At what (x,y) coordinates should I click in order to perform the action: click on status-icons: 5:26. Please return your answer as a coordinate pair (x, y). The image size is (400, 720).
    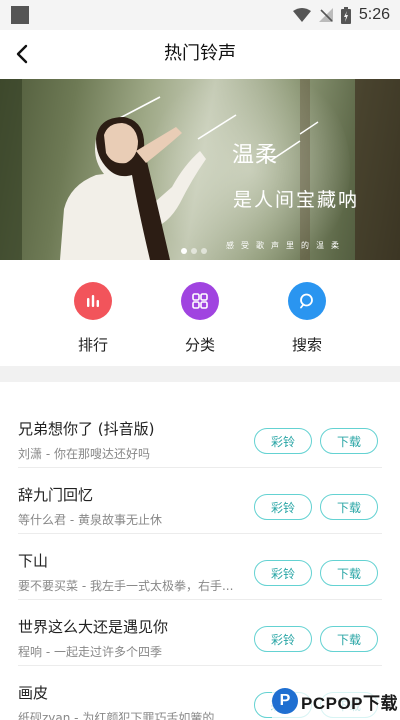
    Looking at the image, I should click on (341, 15).